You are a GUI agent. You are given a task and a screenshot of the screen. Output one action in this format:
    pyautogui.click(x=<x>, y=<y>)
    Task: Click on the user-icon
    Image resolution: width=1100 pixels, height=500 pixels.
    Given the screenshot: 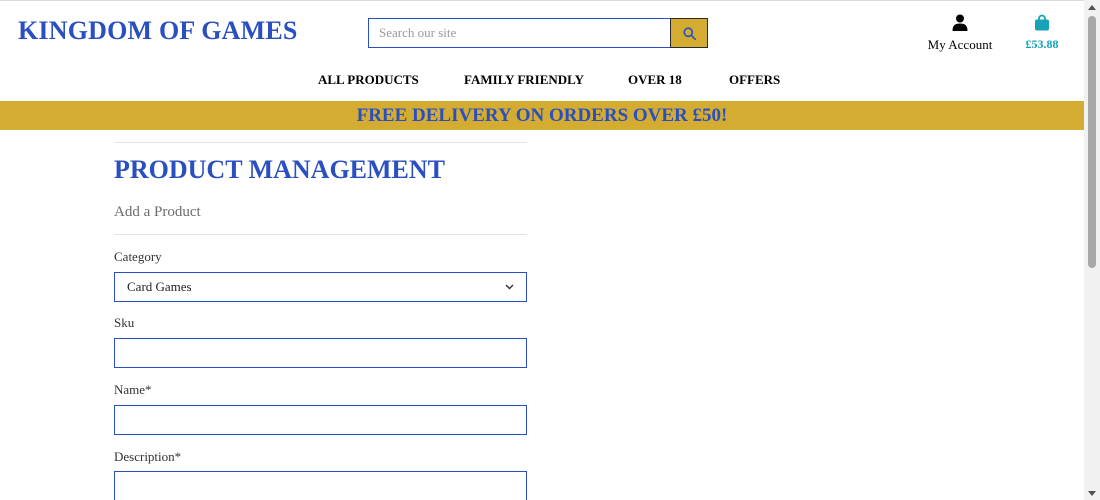 What is the action you would take?
    pyautogui.click(x=960, y=22)
    